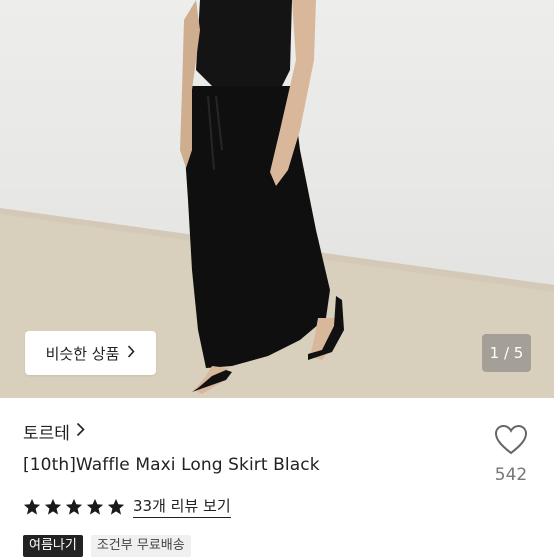 The width and height of the screenshot is (554, 557). Describe the element at coordinates (511, 440) in the screenshot. I see `heart-icon` at that location.